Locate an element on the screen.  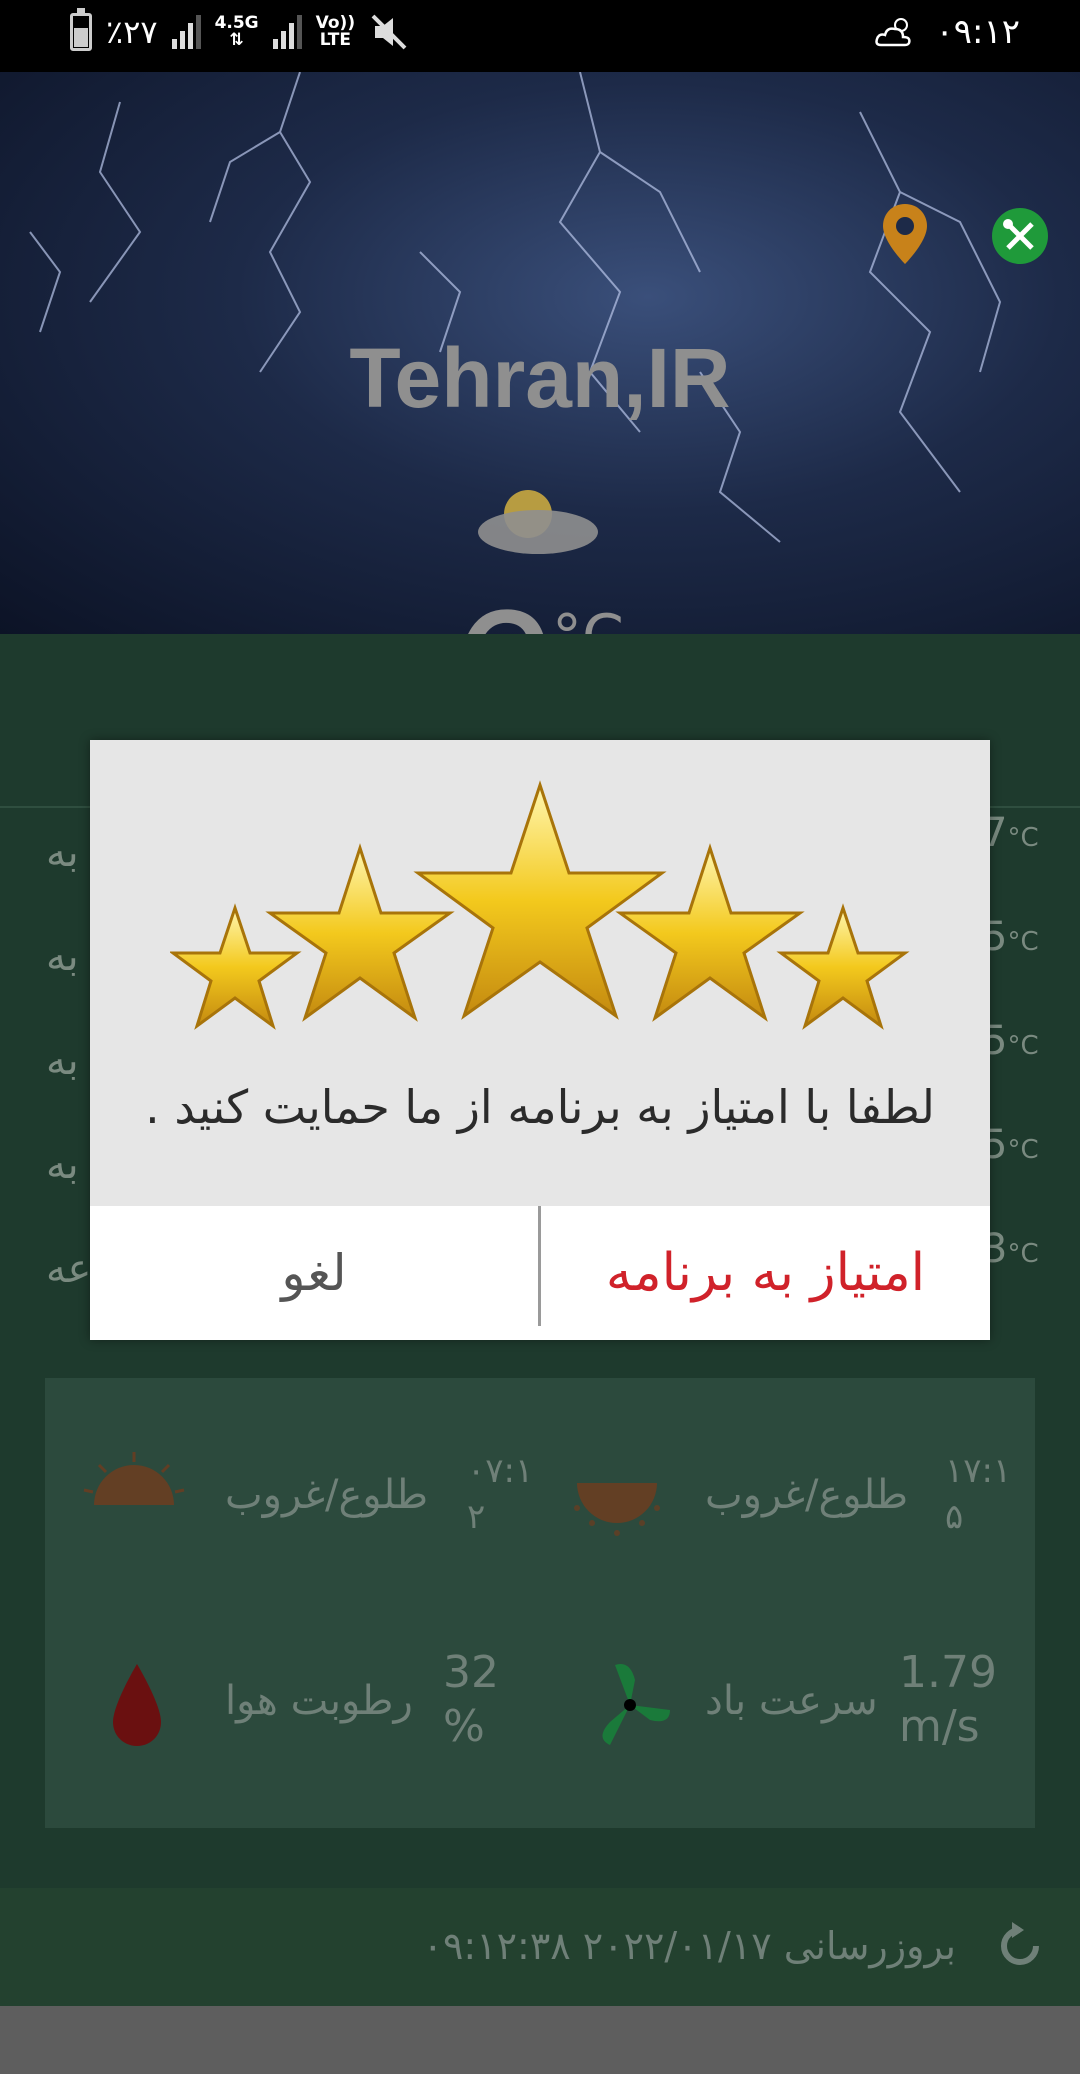
battery-percent: ٪۲۷ is located at coordinates (132, 32).